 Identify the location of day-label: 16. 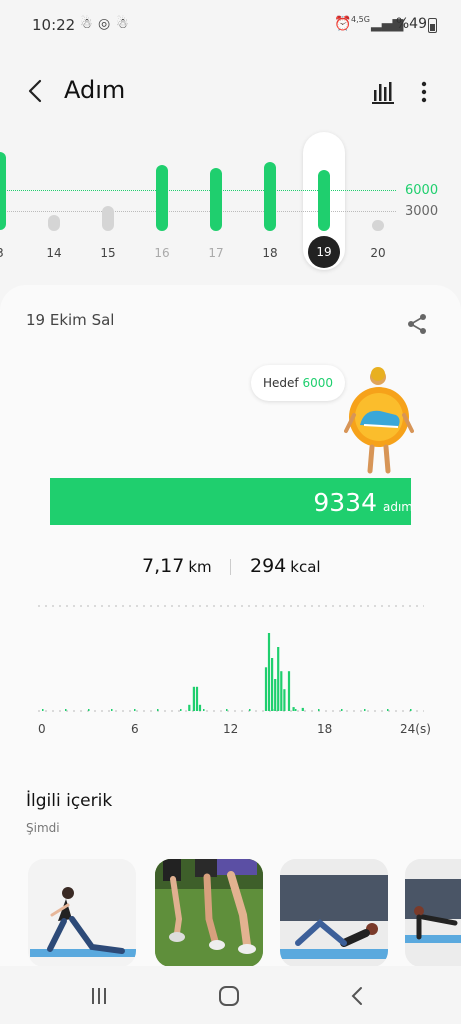
(162, 253).